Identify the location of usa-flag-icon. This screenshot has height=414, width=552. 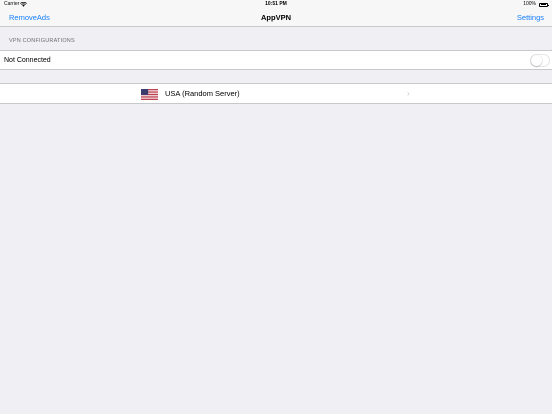
(149, 94).